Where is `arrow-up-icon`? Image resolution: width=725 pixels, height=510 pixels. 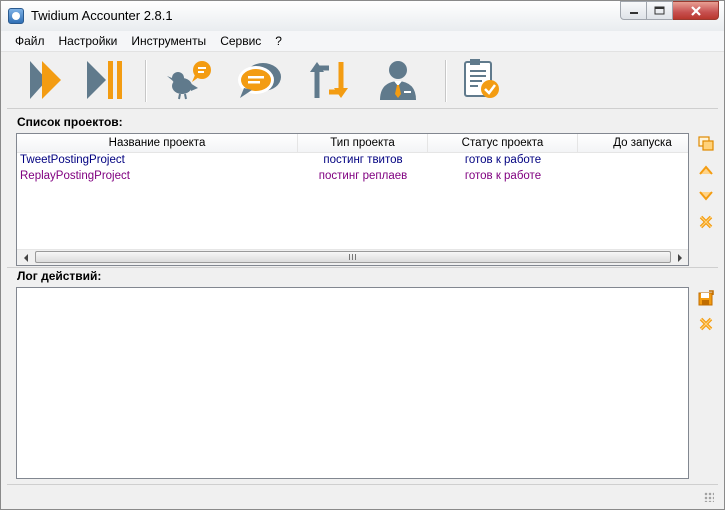
arrow-up-icon is located at coordinates (706, 170).